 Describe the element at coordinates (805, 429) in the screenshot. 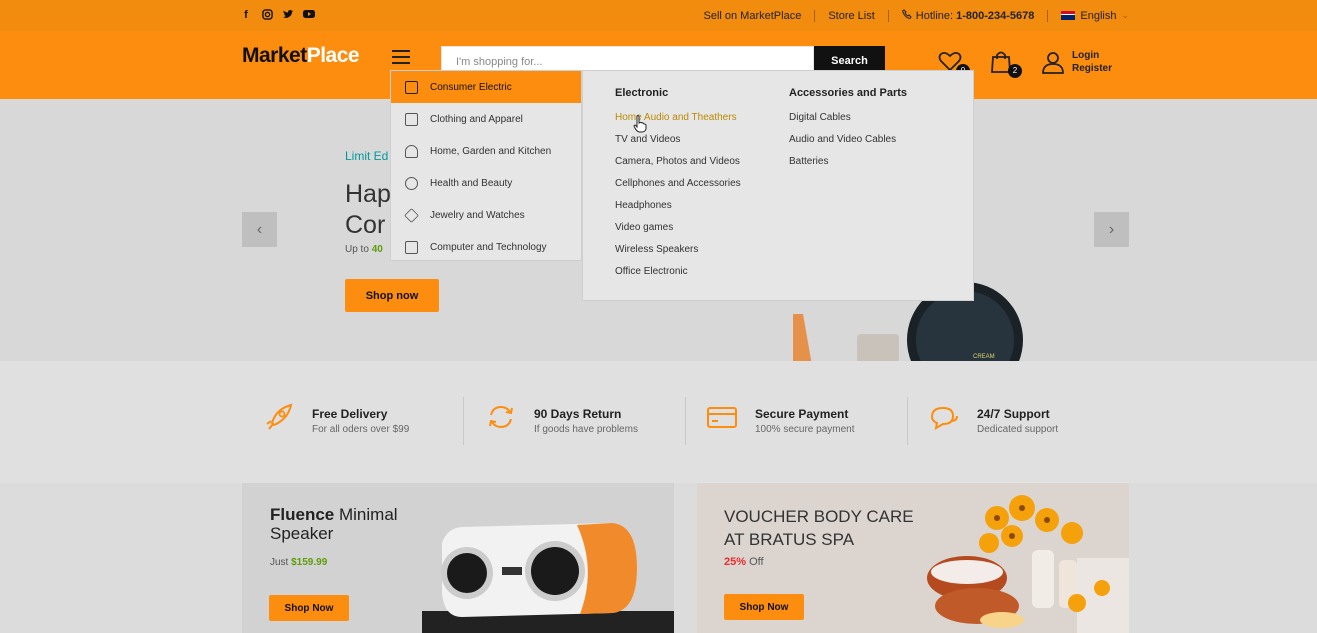

I see `feature-subtitle: 100% secure payment` at that location.